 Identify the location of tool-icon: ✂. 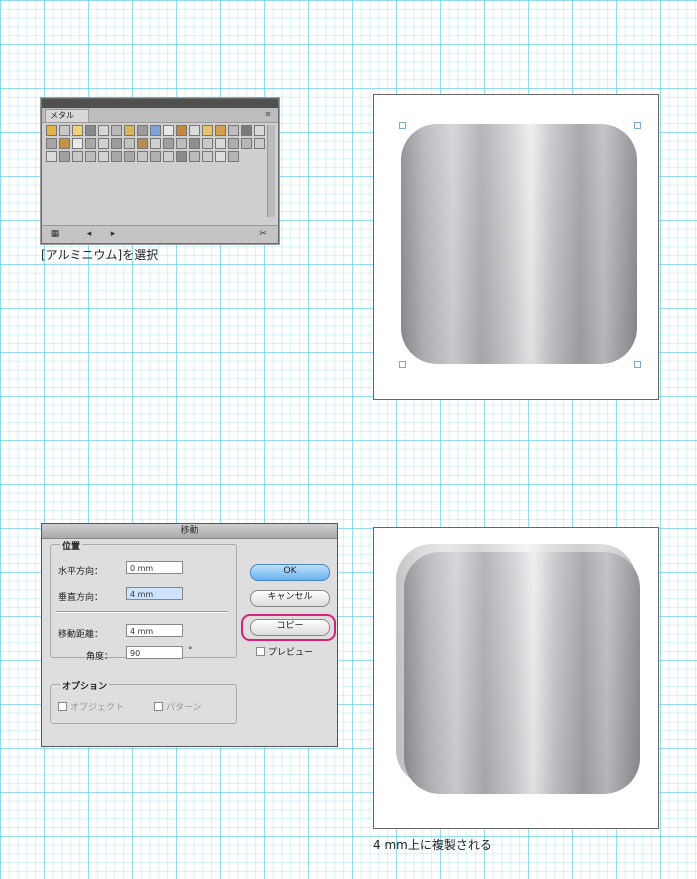
(263, 234).